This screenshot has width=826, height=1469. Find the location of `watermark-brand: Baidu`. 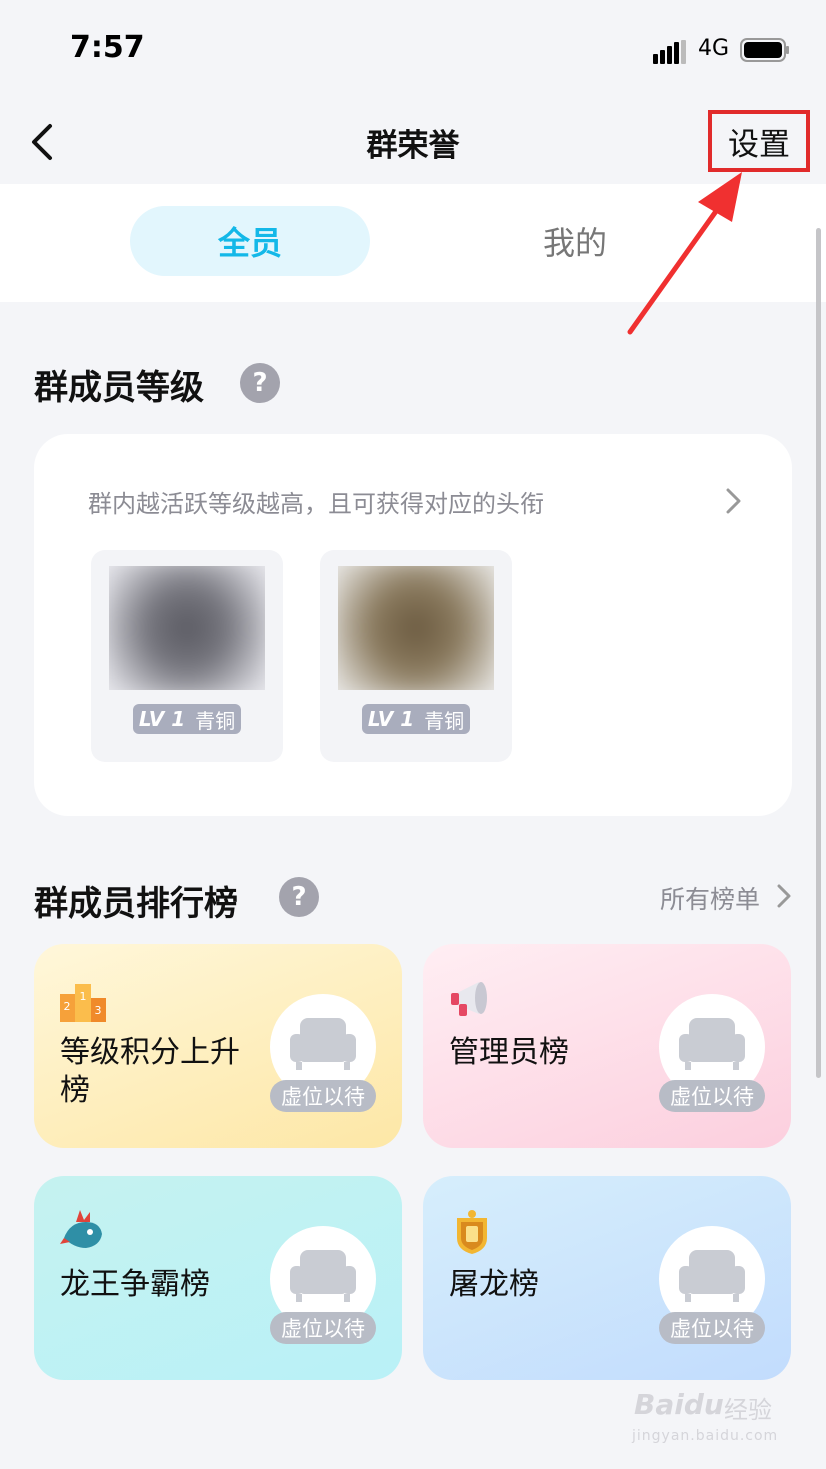

watermark-brand: Baidu is located at coordinates (679, 1404).